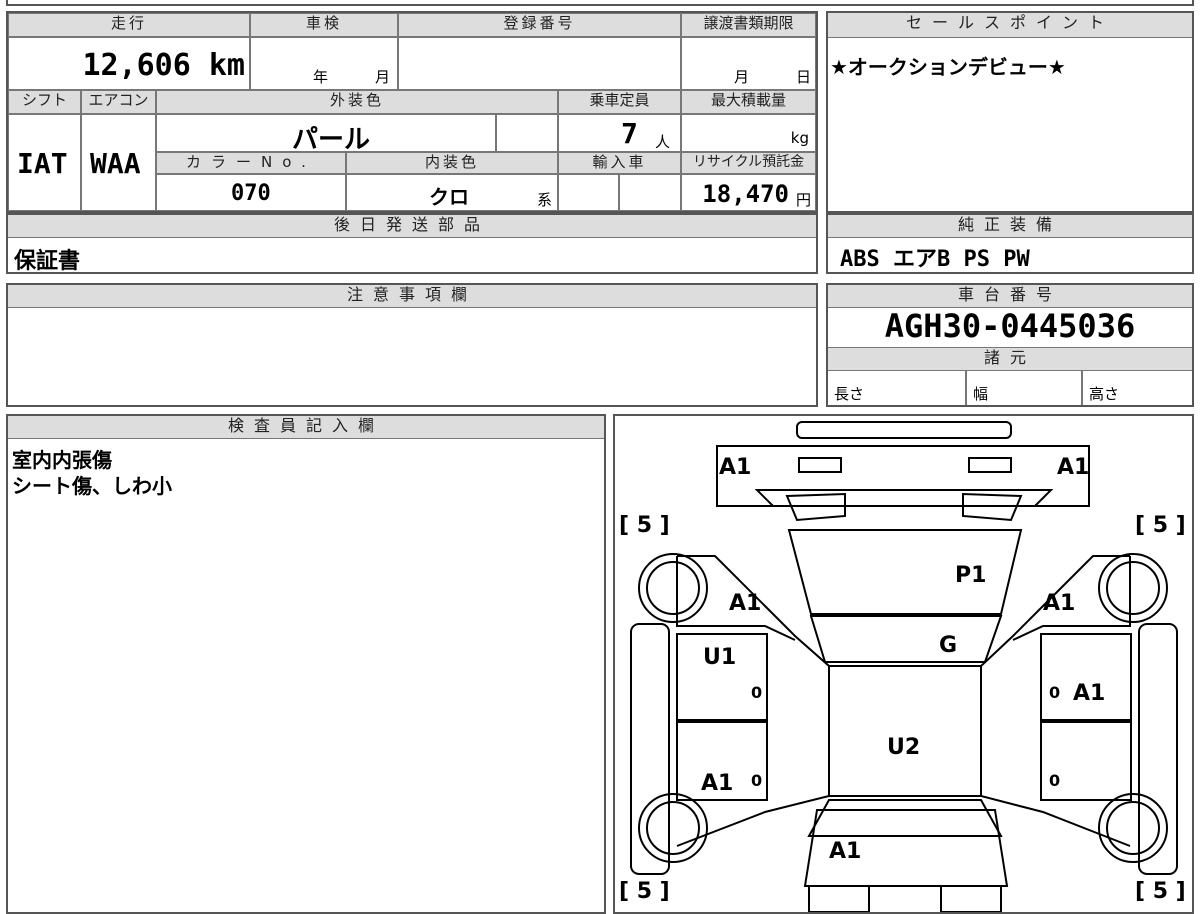 This screenshot has width=1200, height=914. I want to click on capacity-cell: 7 人, so click(619, 133).